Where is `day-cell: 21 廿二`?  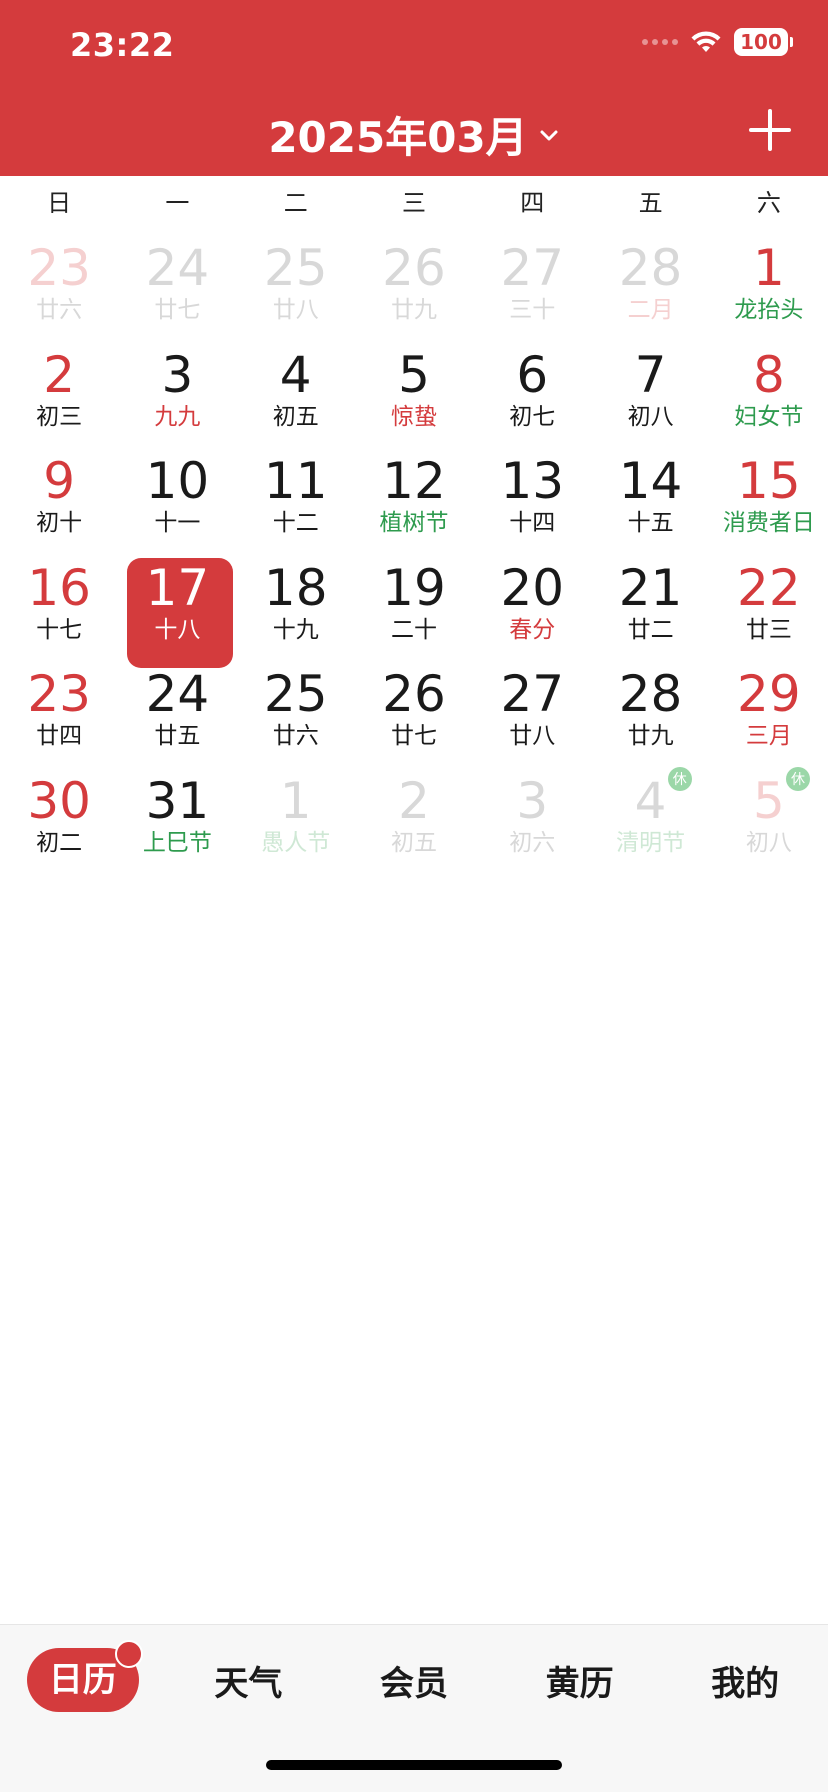 day-cell: 21 廿二 is located at coordinates (650, 603).